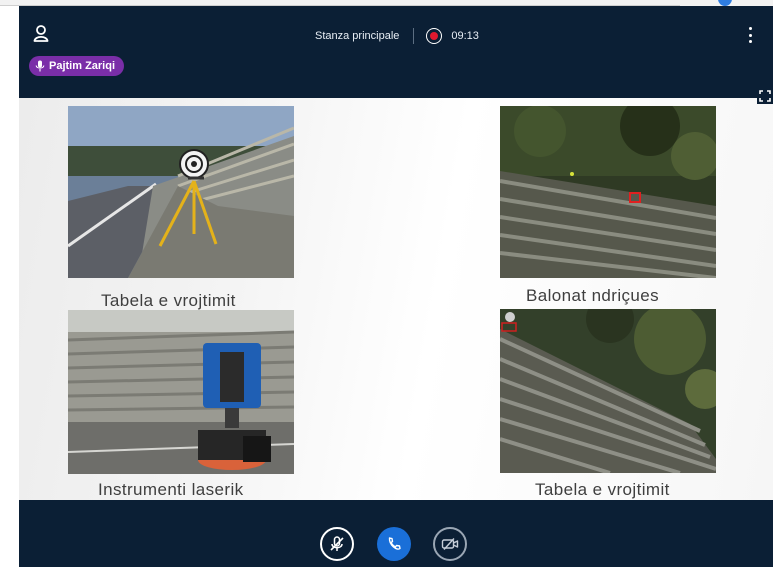  I want to click on phone-icon, so click(394, 543).